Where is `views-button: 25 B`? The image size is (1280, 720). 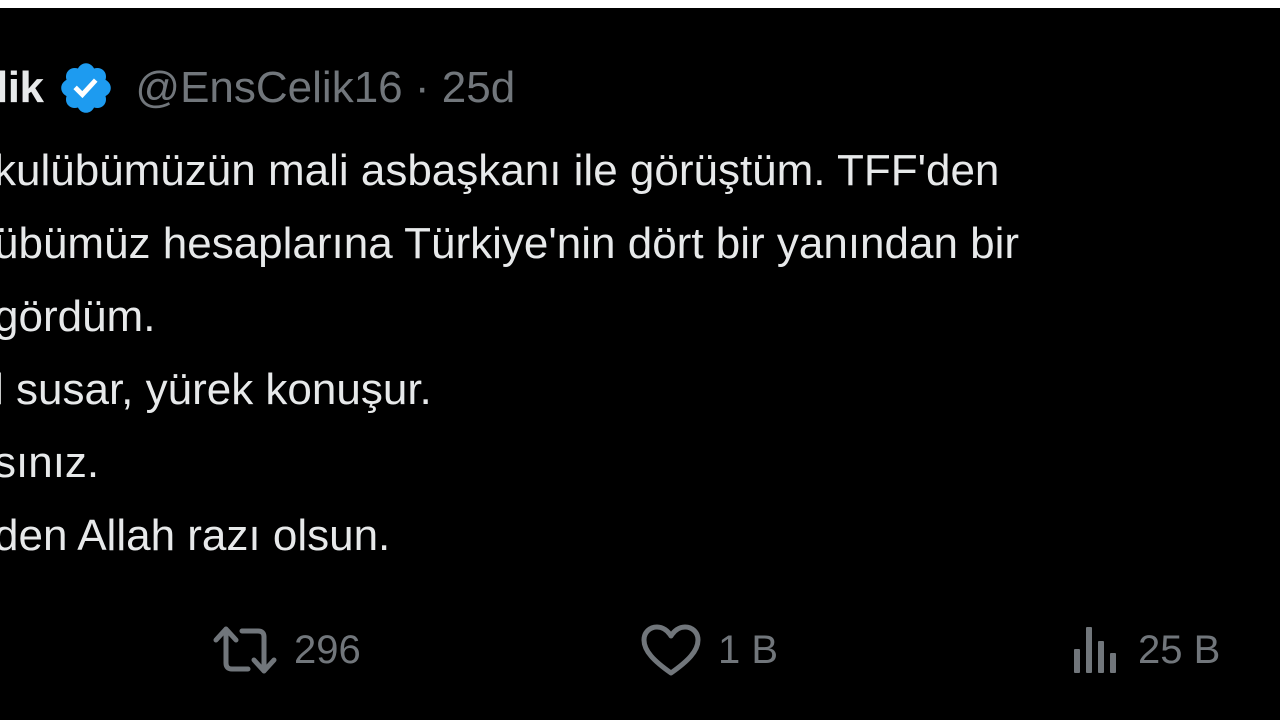 views-button: 25 B is located at coordinates (1145, 650).